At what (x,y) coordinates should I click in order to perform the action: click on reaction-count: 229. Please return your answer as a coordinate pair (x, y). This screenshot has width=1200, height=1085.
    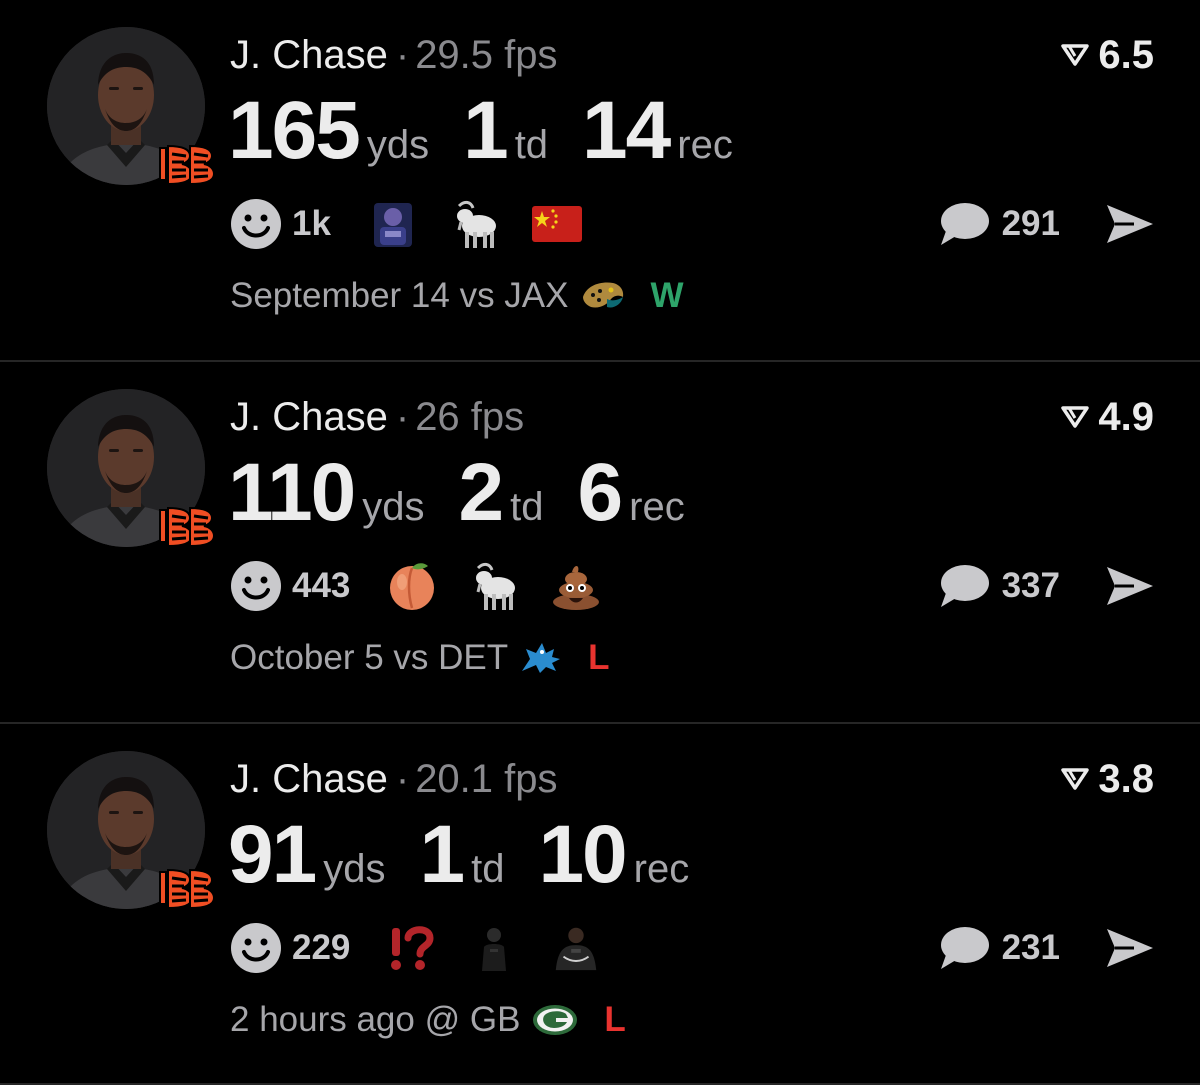
    Looking at the image, I should click on (321, 947).